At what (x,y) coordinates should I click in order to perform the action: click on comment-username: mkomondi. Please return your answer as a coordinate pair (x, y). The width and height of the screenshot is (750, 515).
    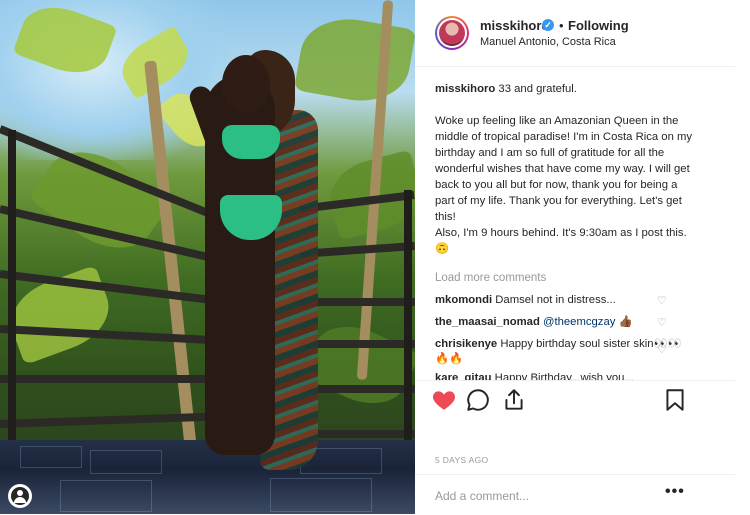
    Looking at the image, I should click on (463, 300).